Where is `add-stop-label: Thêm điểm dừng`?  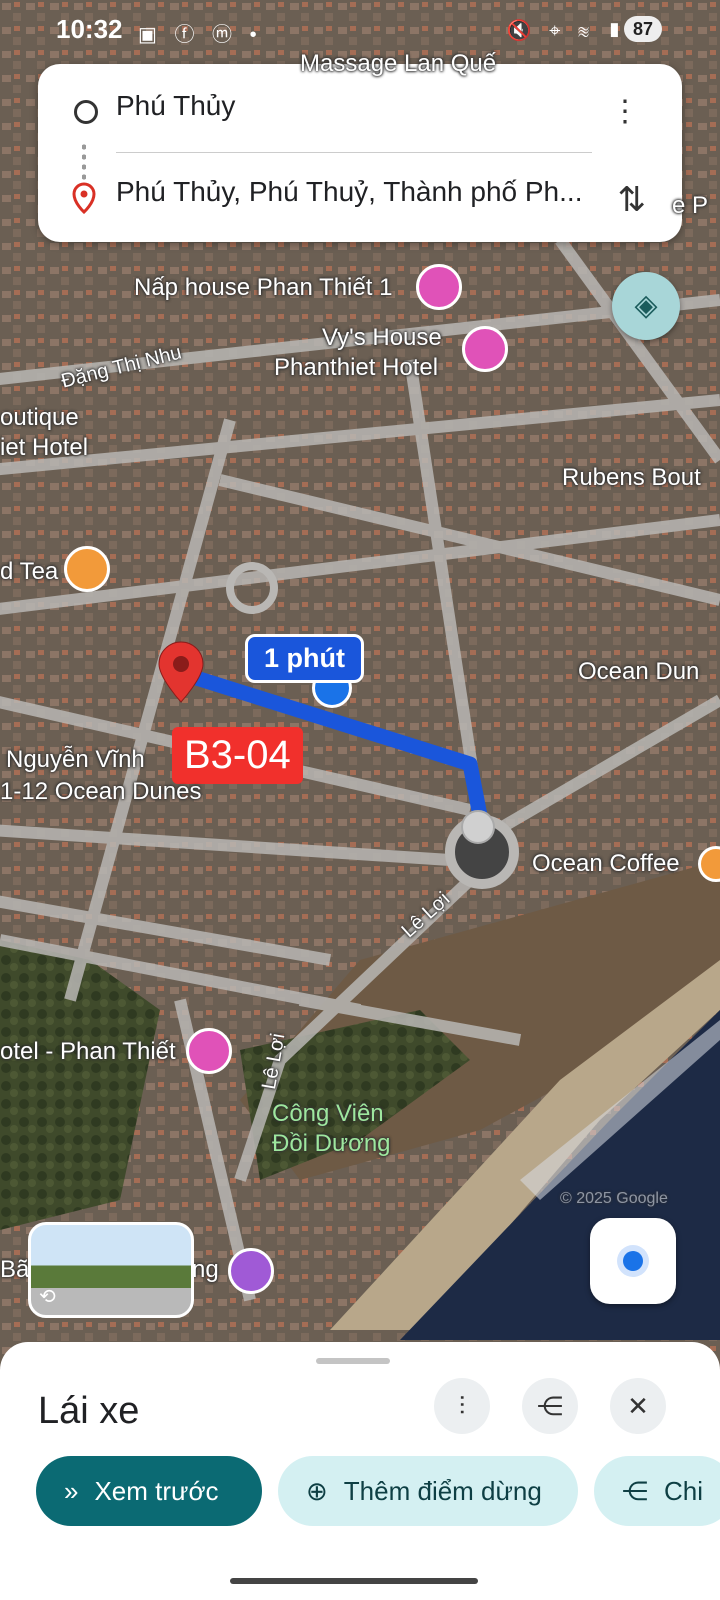 add-stop-label: Thêm điểm dừng is located at coordinates (442, 1491).